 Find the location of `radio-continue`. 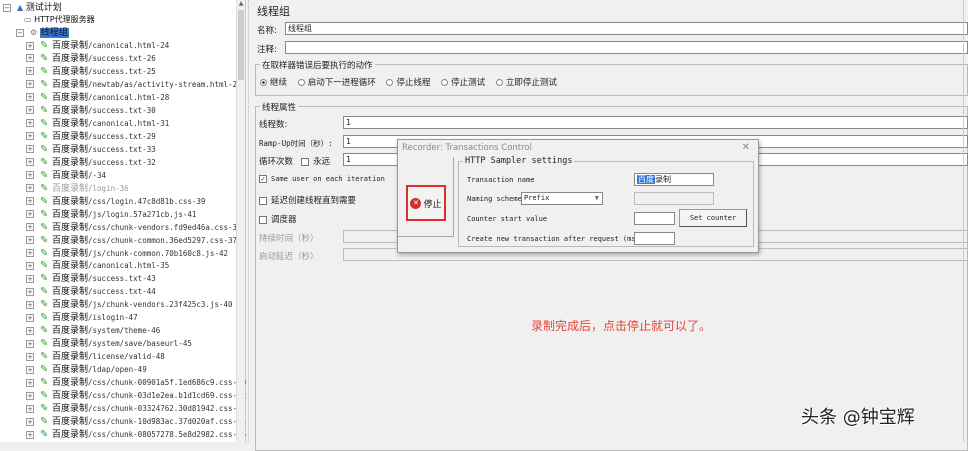

radio-continue is located at coordinates (263, 82).